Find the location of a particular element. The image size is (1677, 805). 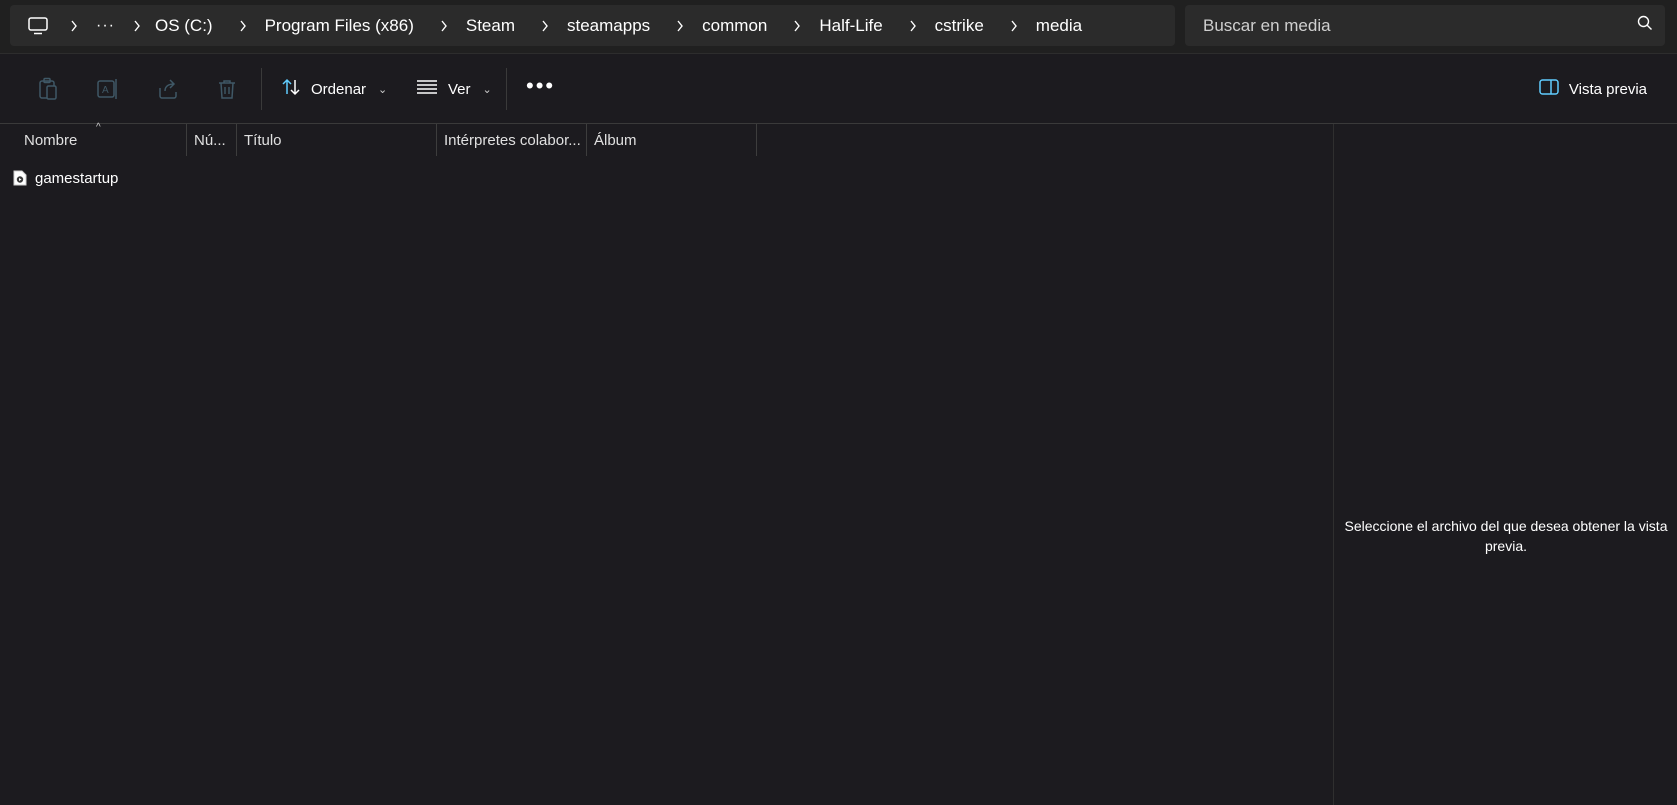

sort-button: Ordenar ⌄ is located at coordinates (334, 89).